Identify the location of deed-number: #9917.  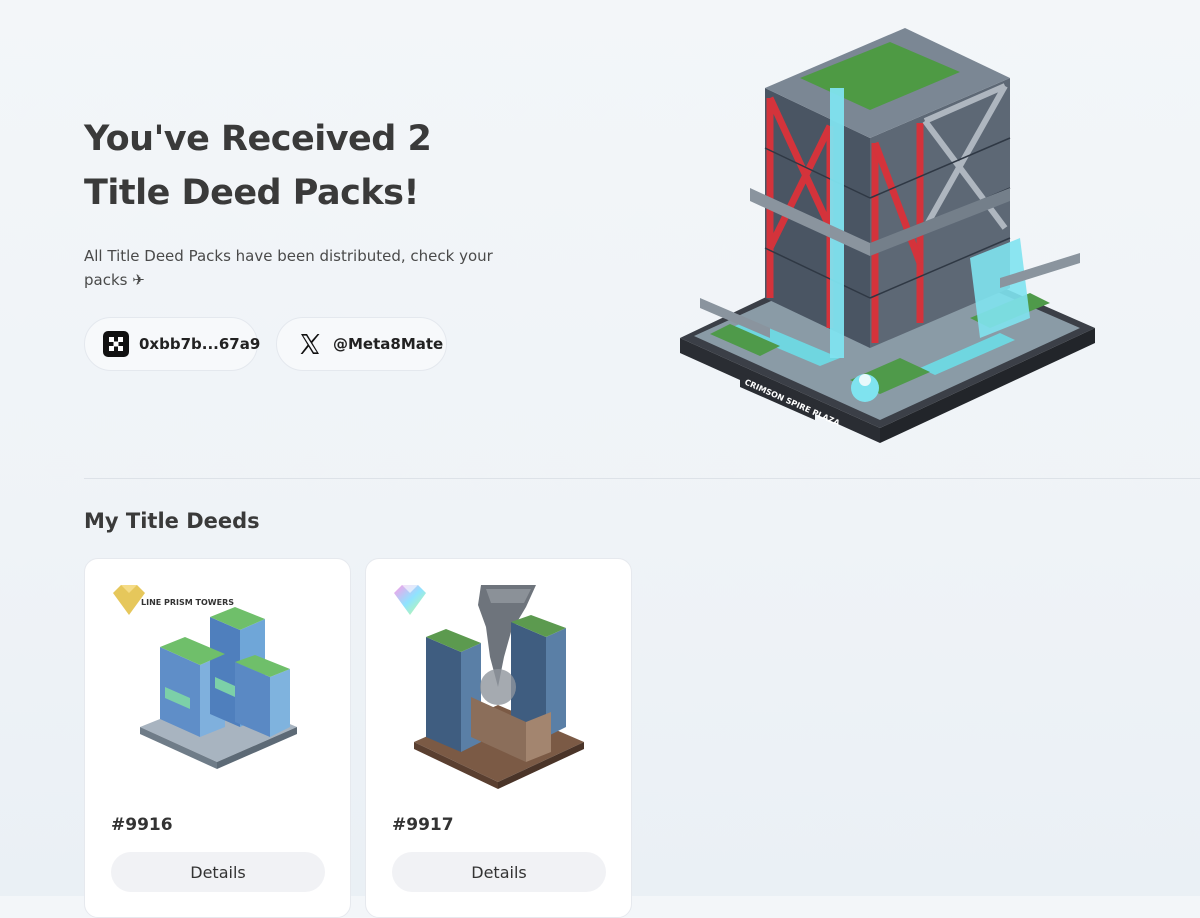
(423, 825).